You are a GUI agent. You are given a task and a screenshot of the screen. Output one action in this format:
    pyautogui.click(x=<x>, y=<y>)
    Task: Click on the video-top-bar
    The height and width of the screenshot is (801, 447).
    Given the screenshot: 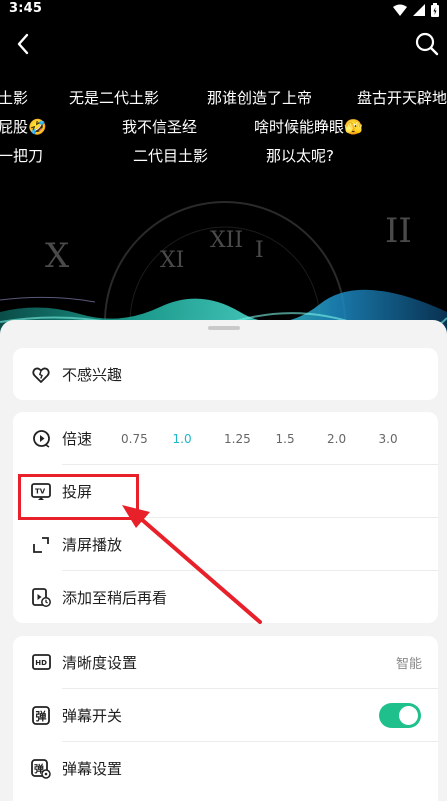 What is the action you would take?
    pyautogui.click(x=223, y=45)
    